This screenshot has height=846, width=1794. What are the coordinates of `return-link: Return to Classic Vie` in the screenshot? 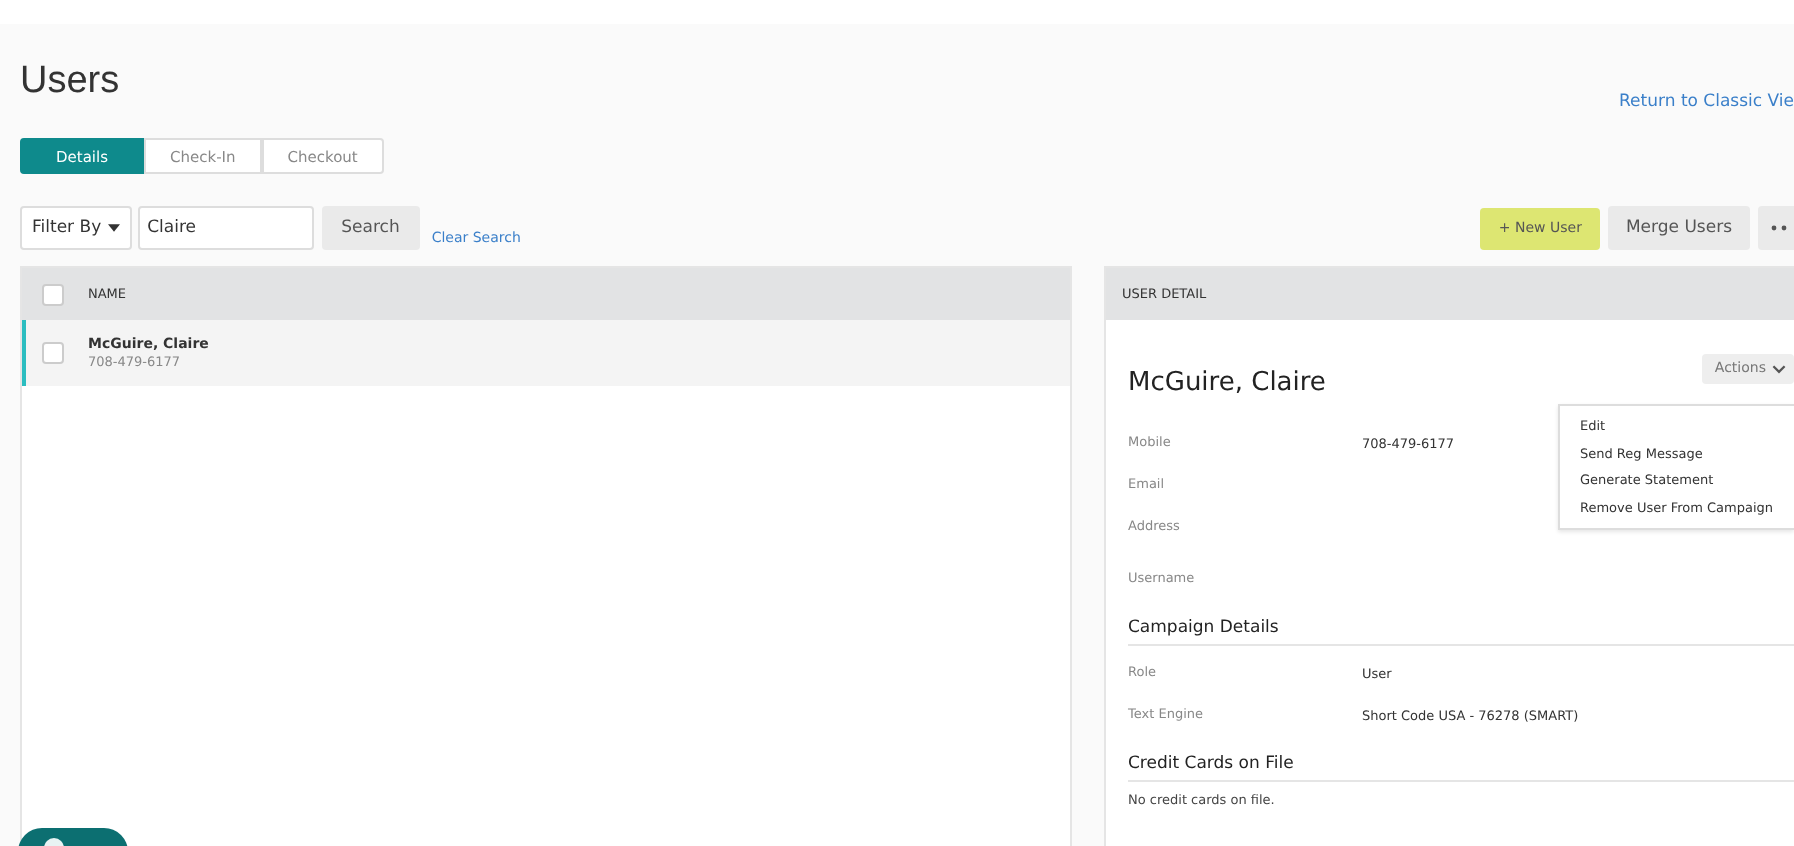 It's located at (1706, 102).